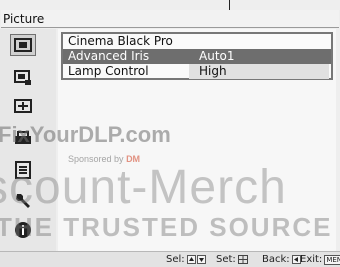  What do you see at coordinates (213, 71) in the screenshot?
I see `menu-row-value: High` at bounding box center [213, 71].